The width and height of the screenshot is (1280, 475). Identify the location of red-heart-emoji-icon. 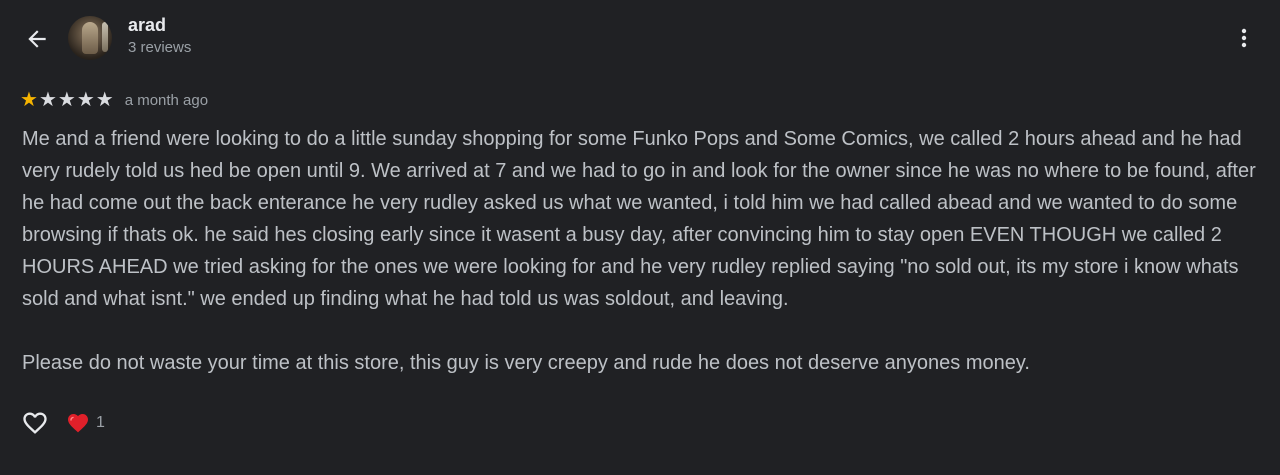
(78, 423).